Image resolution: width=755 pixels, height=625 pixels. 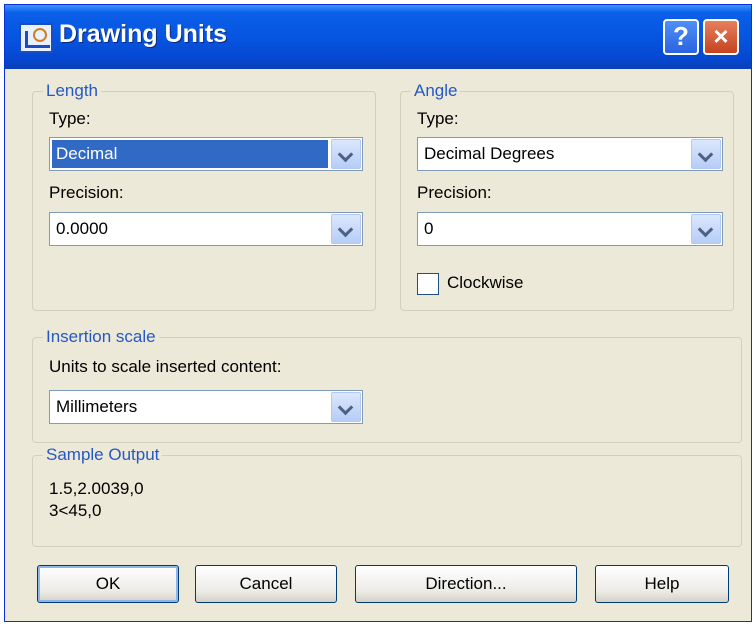 I want to click on length-type-label: Type:, so click(x=70, y=118).